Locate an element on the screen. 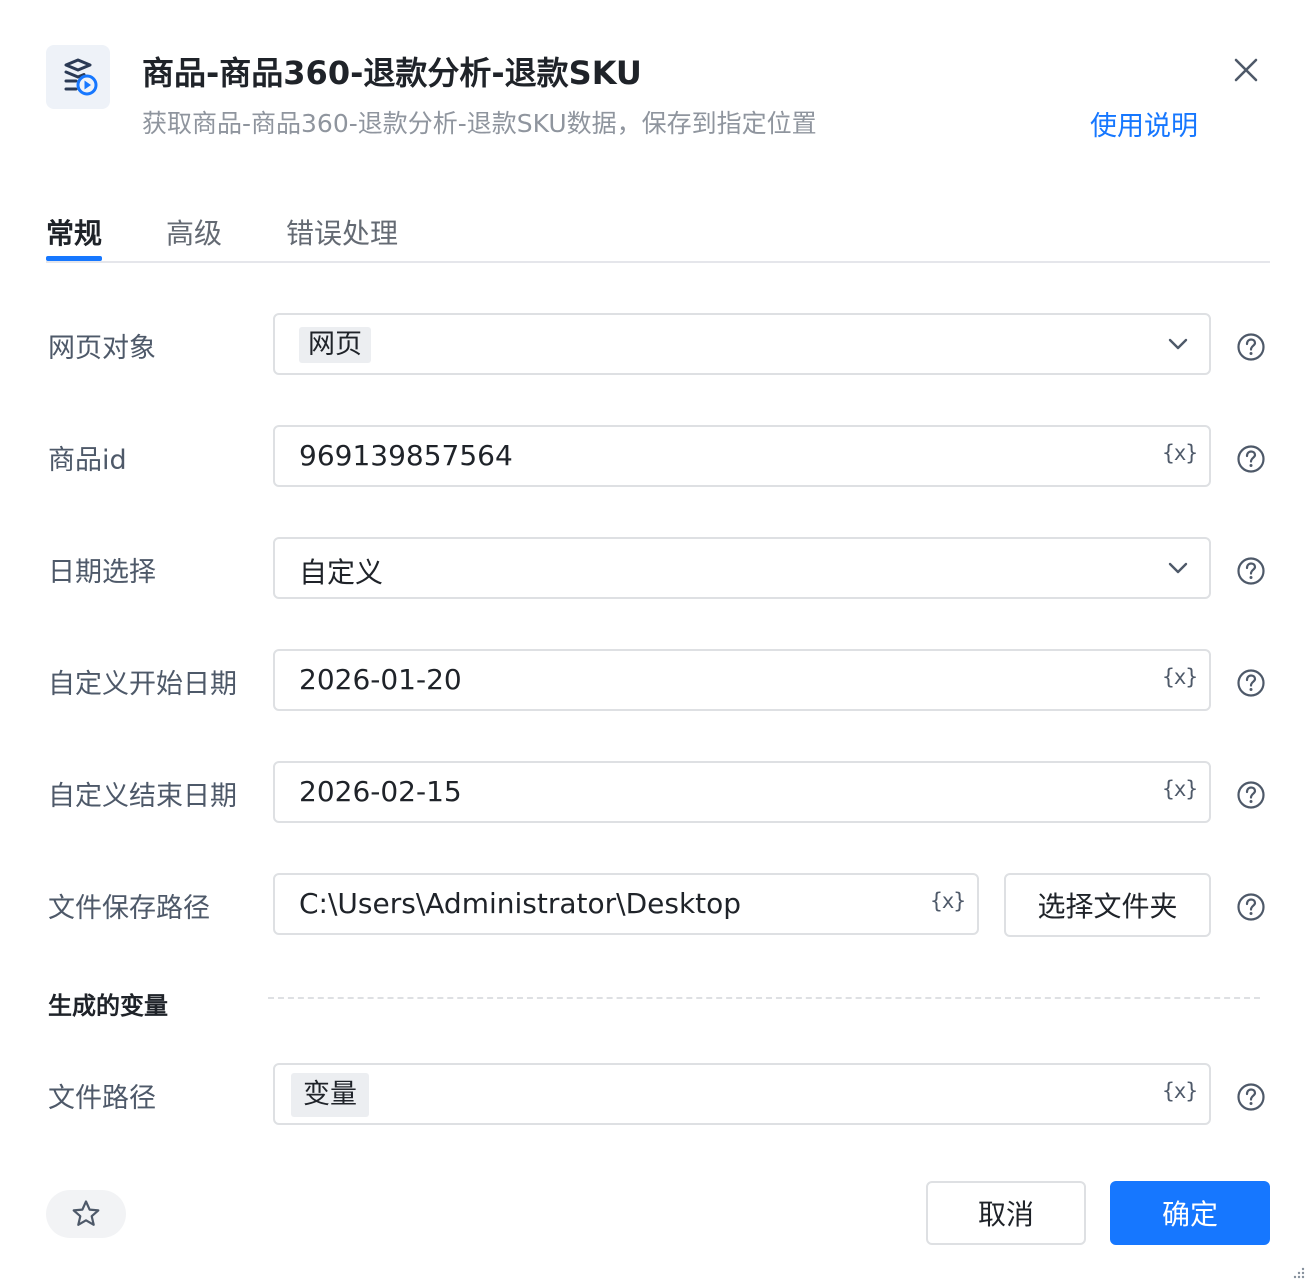 The width and height of the screenshot is (1308, 1282). web-object-select: 网页 is located at coordinates (742, 344).